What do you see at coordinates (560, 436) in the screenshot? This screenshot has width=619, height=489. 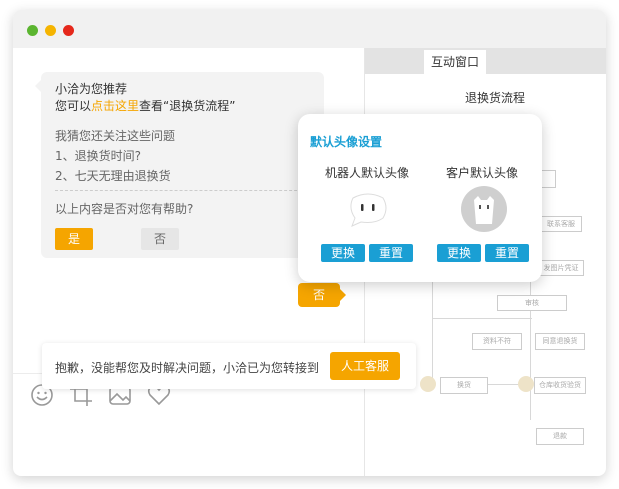 I see `flow-box-refund: 退款` at bounding box center [560, 436].